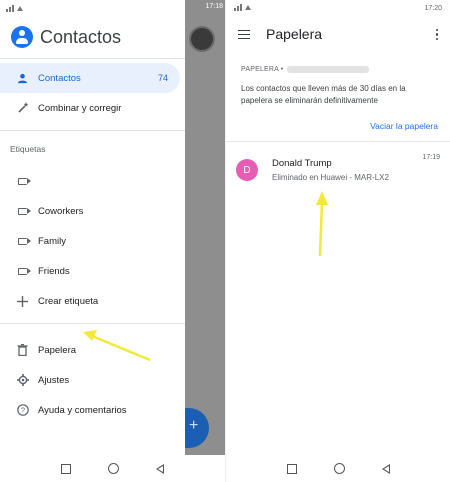 The height and width of the screenshot is (482, 450). Describe the element at coordinates (90, 78) in the screenshot. I see `nav-item-contactos: Contactos 74` at that location.